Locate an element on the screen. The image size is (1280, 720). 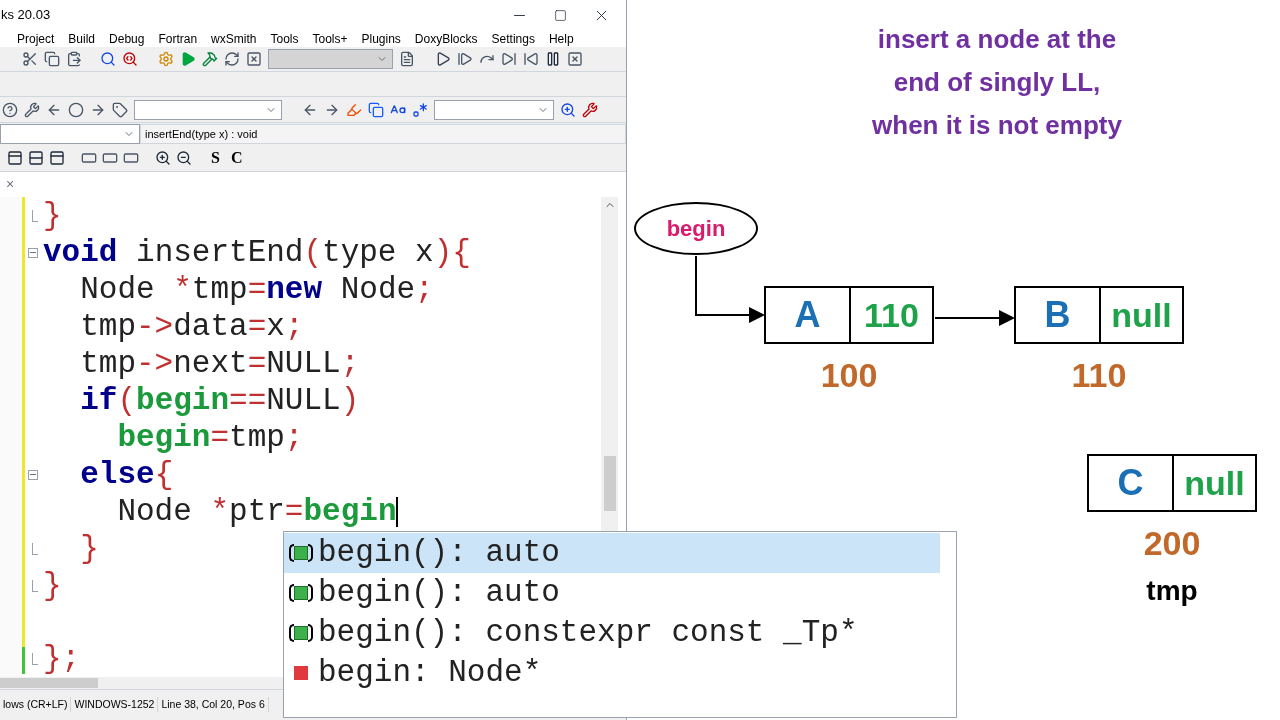
code-line: void insertEnd(type x){ is located at coordinates (257, 252).